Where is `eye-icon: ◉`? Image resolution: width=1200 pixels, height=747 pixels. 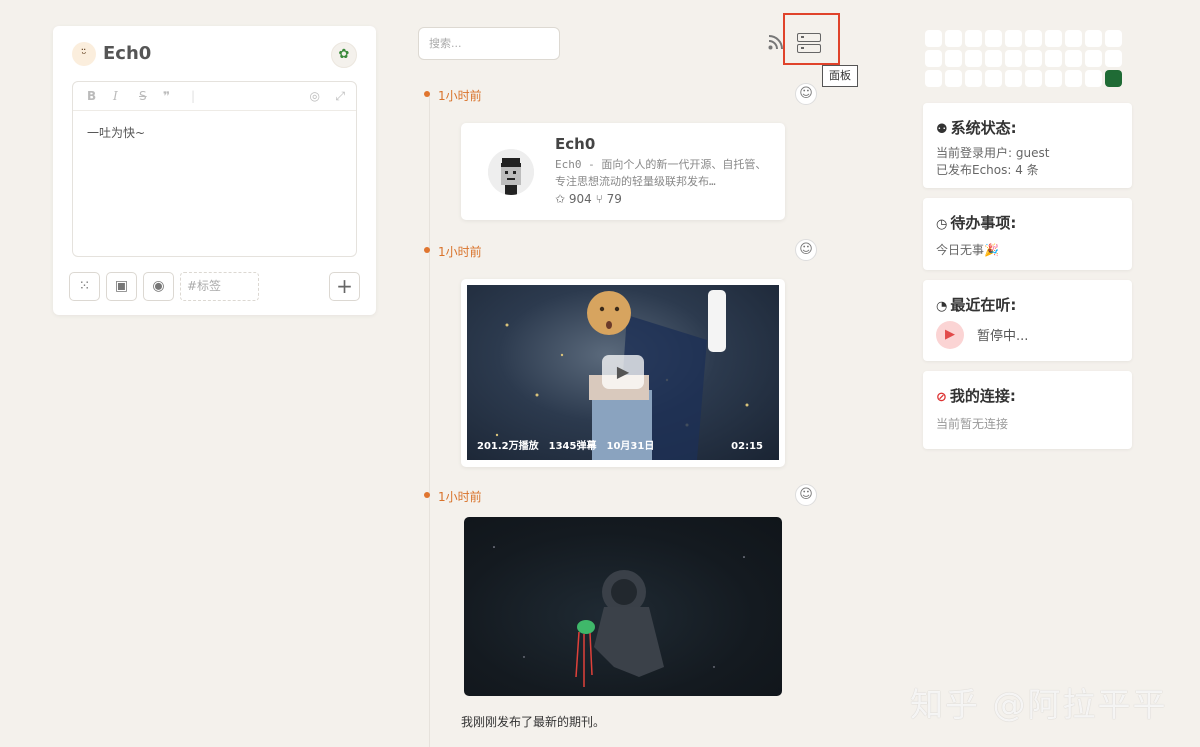 eye-icon: ◉ is located at coordinates (158, 286).